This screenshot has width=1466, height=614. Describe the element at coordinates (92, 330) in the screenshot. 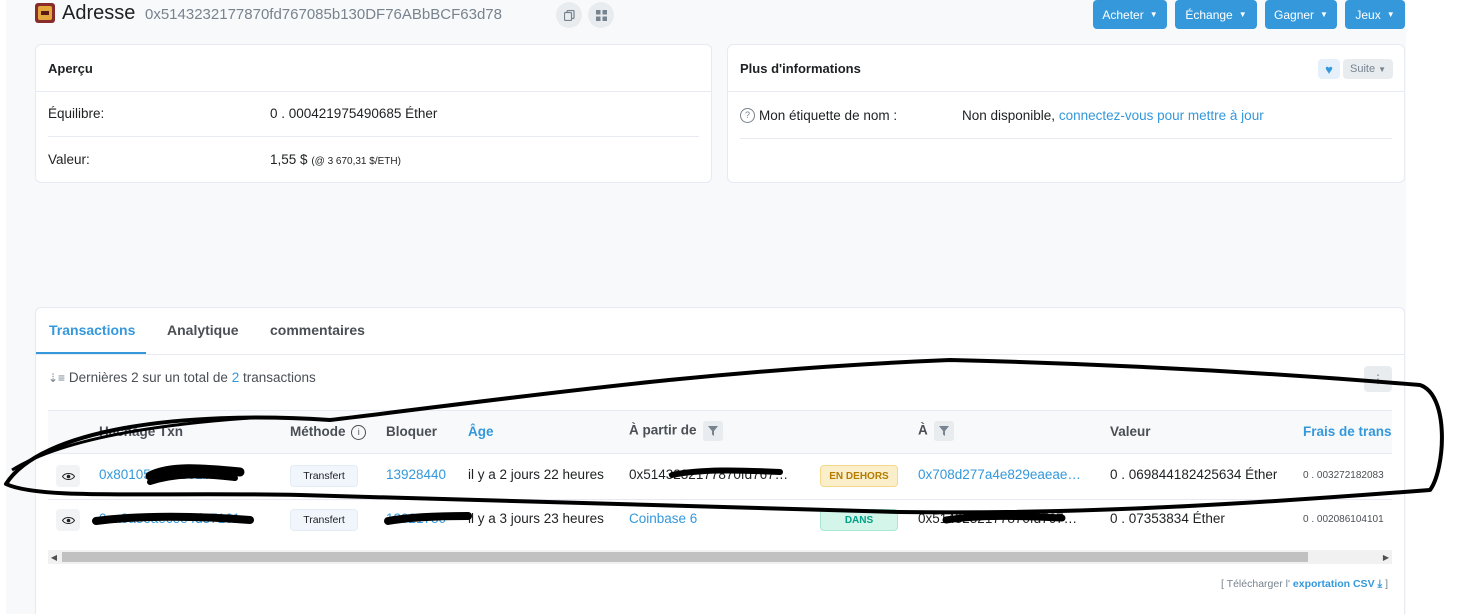

I see `tab-transactions: Transactions` at that location.